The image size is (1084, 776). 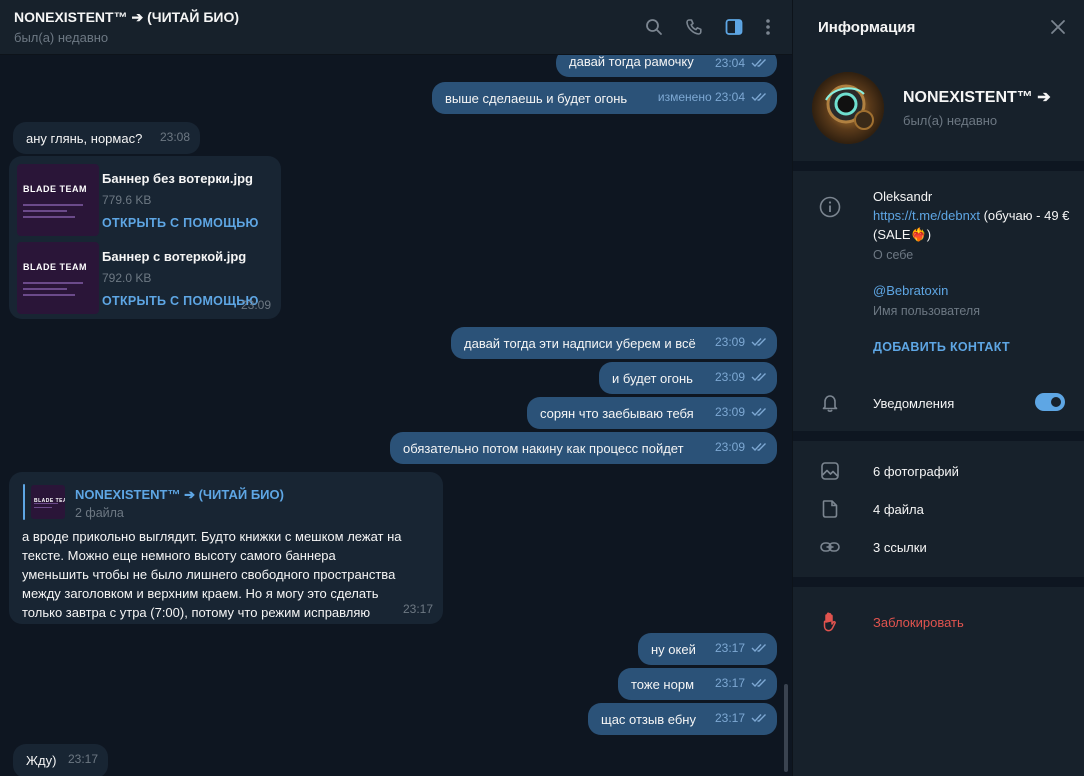 What do you see at coordinates (830, 471) in the screenshot?
I see `photo-icon` at bounding box center [830, 471].